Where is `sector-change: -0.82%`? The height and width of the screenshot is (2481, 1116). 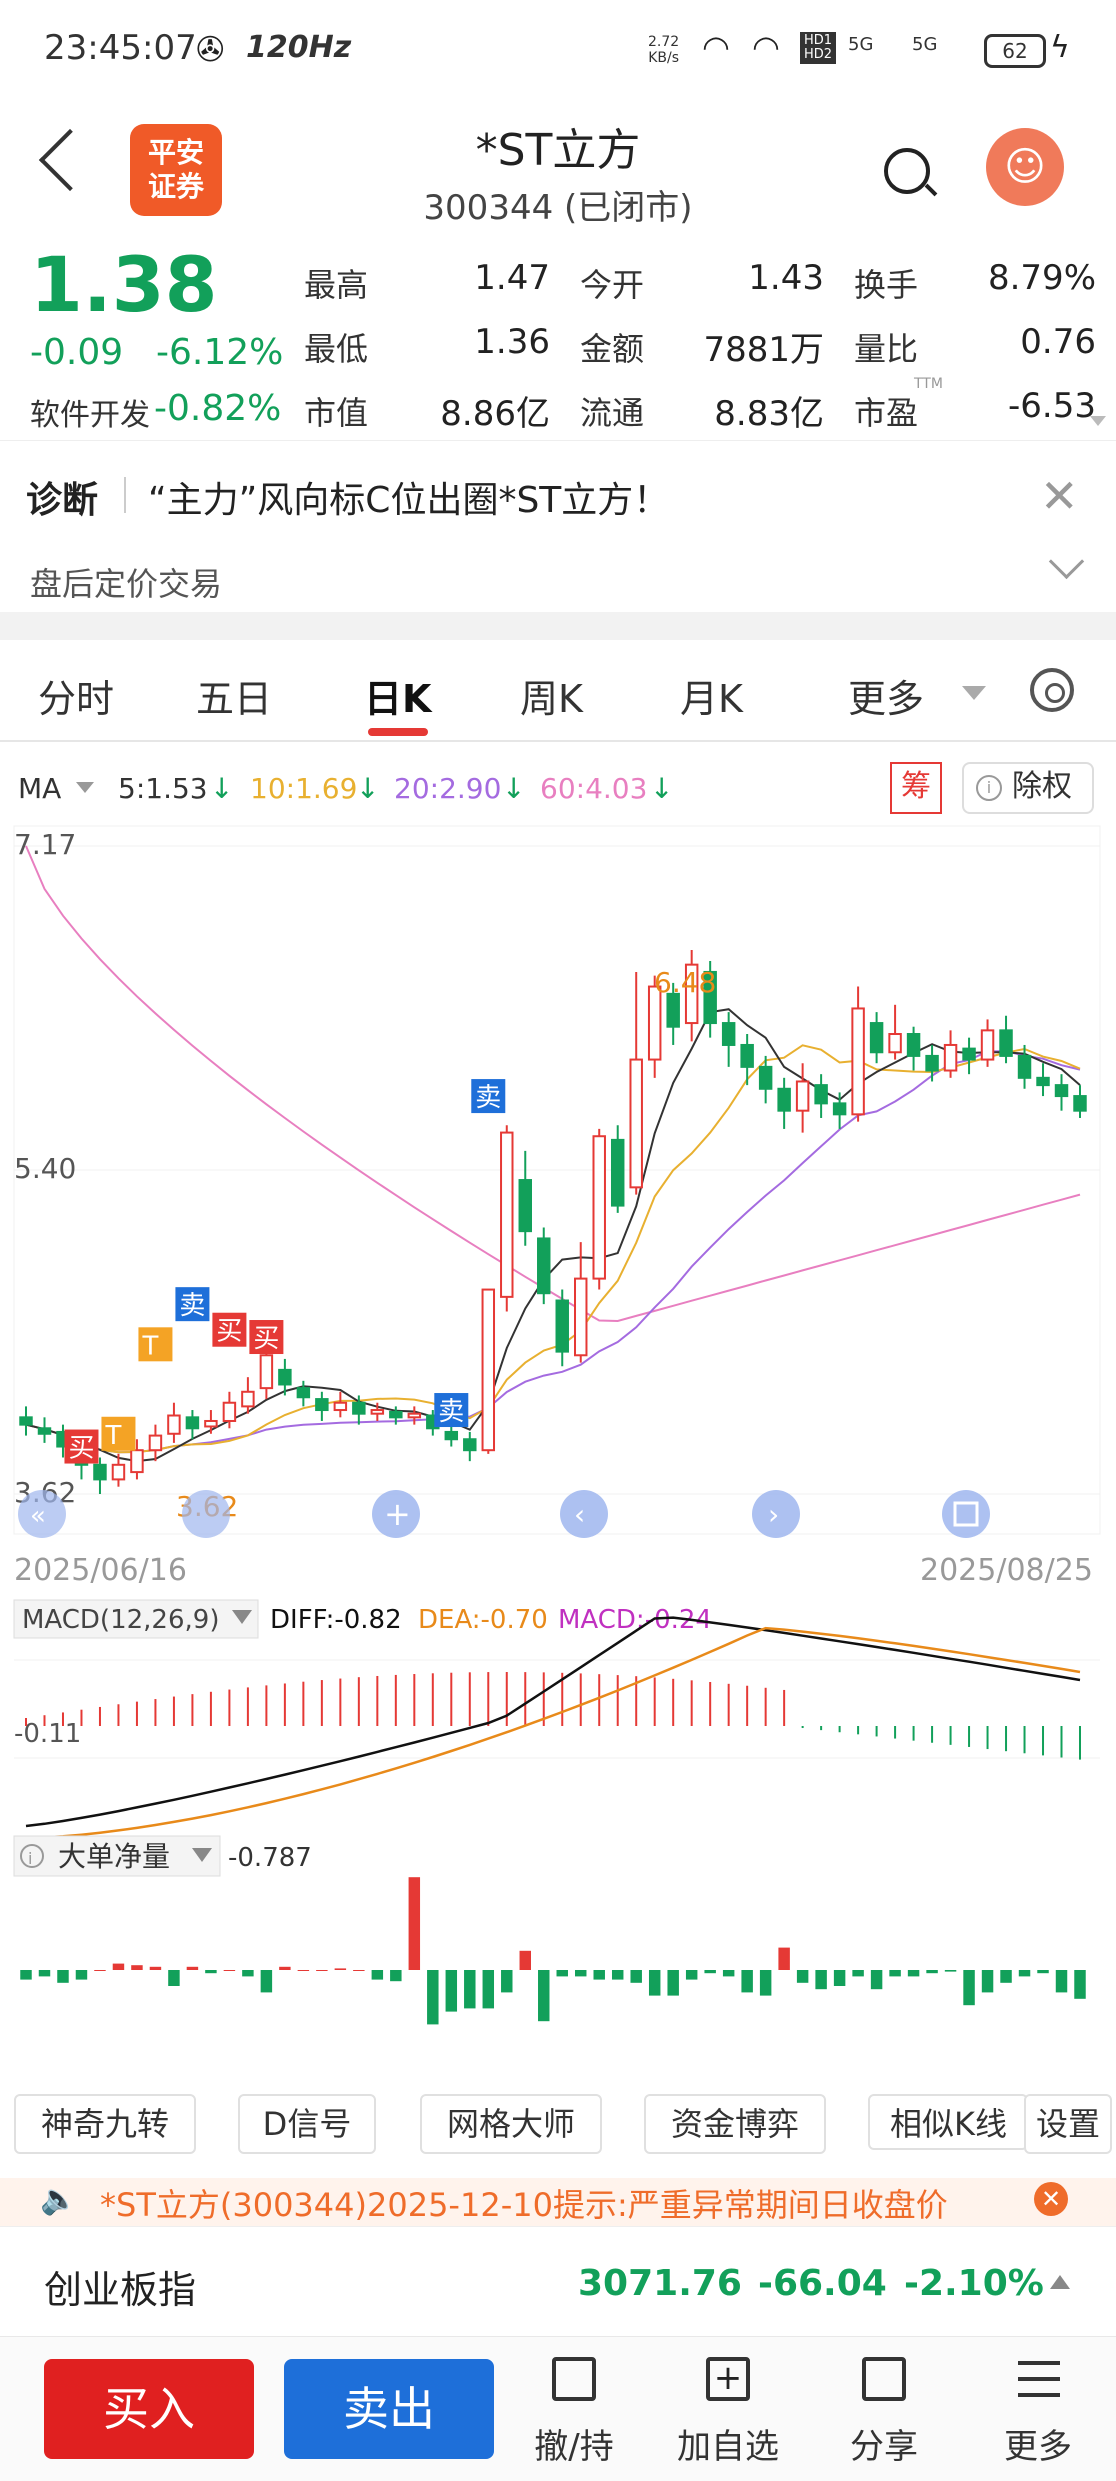 sector-change: -0.82% is located at coordinates (218, 408).